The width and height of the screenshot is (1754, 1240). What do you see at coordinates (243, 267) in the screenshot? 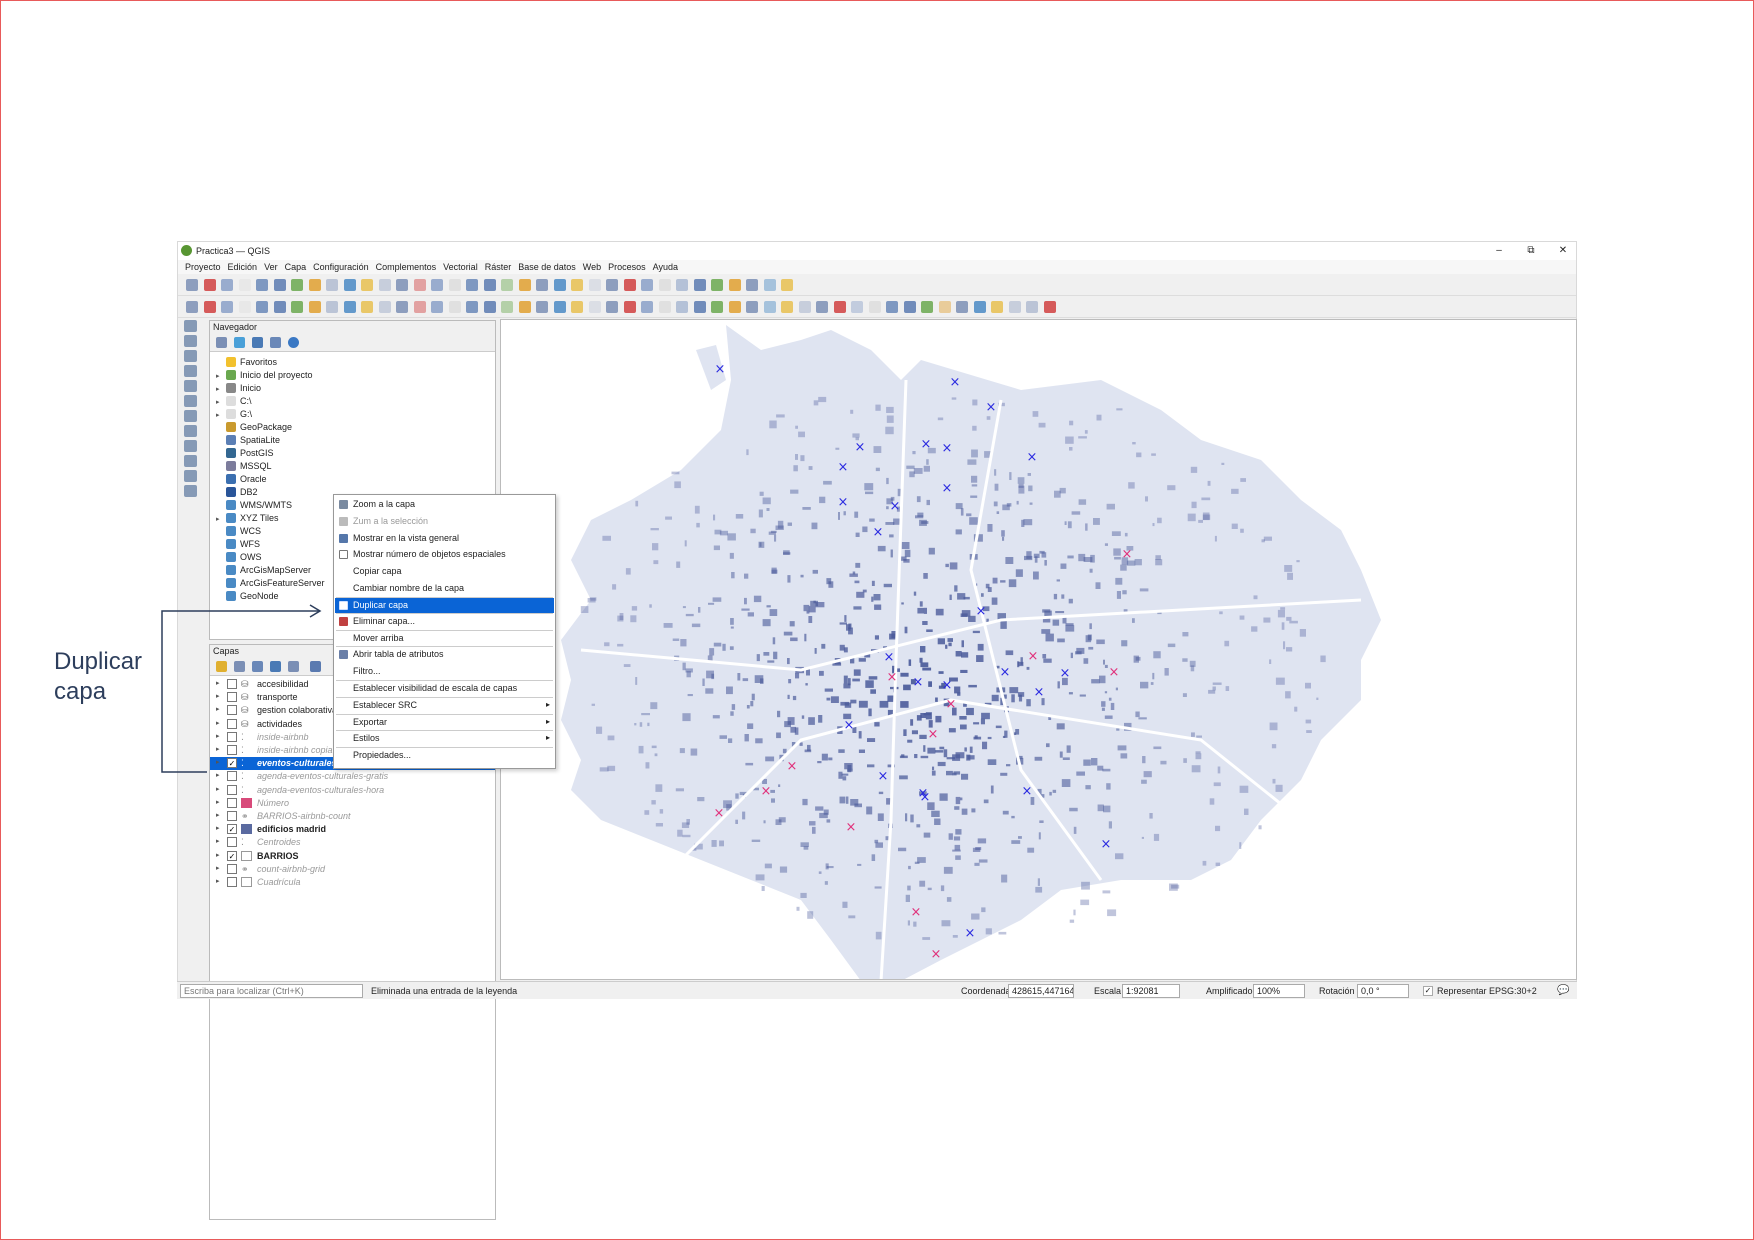
I see `menu-1: Edición` at bounding box center [243, 267].